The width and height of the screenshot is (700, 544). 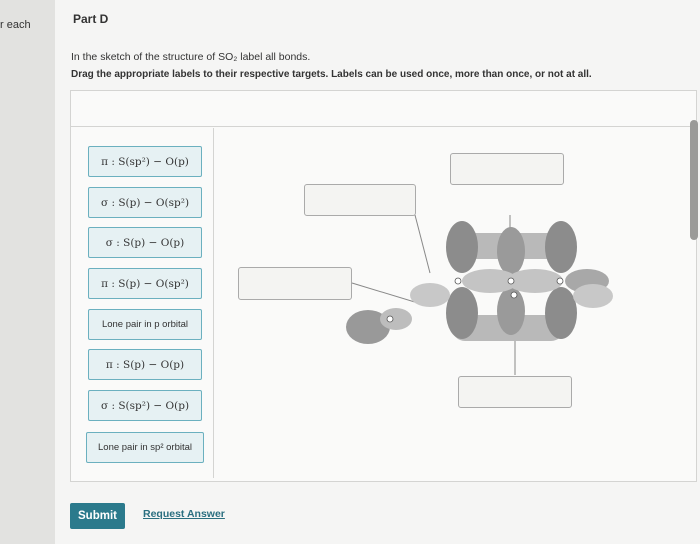 I want to click on submit-button: Submit, so click(x=97, y=516).